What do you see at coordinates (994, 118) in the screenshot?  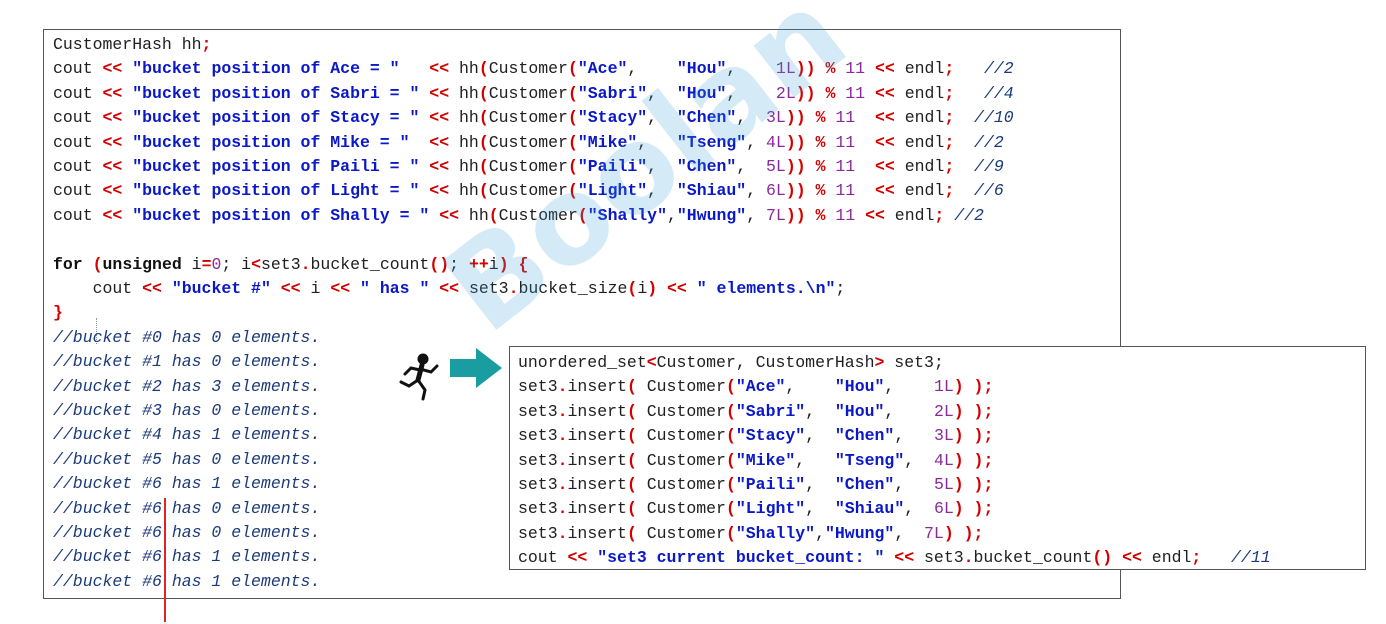 I see `code-token: //10` at bounding box center [994, 118].